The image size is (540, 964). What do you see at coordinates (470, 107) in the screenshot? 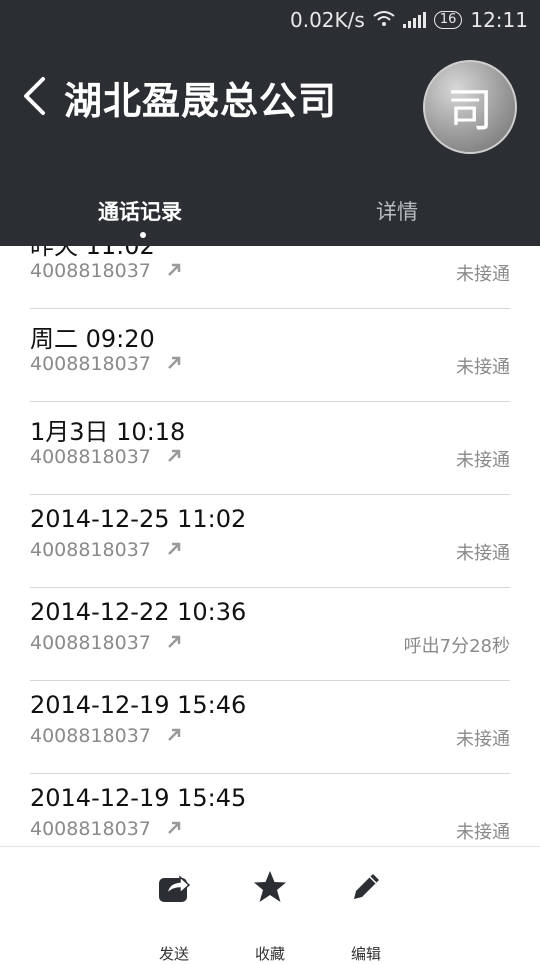
I see `avatar: 司` at bounding box center [470, 107].